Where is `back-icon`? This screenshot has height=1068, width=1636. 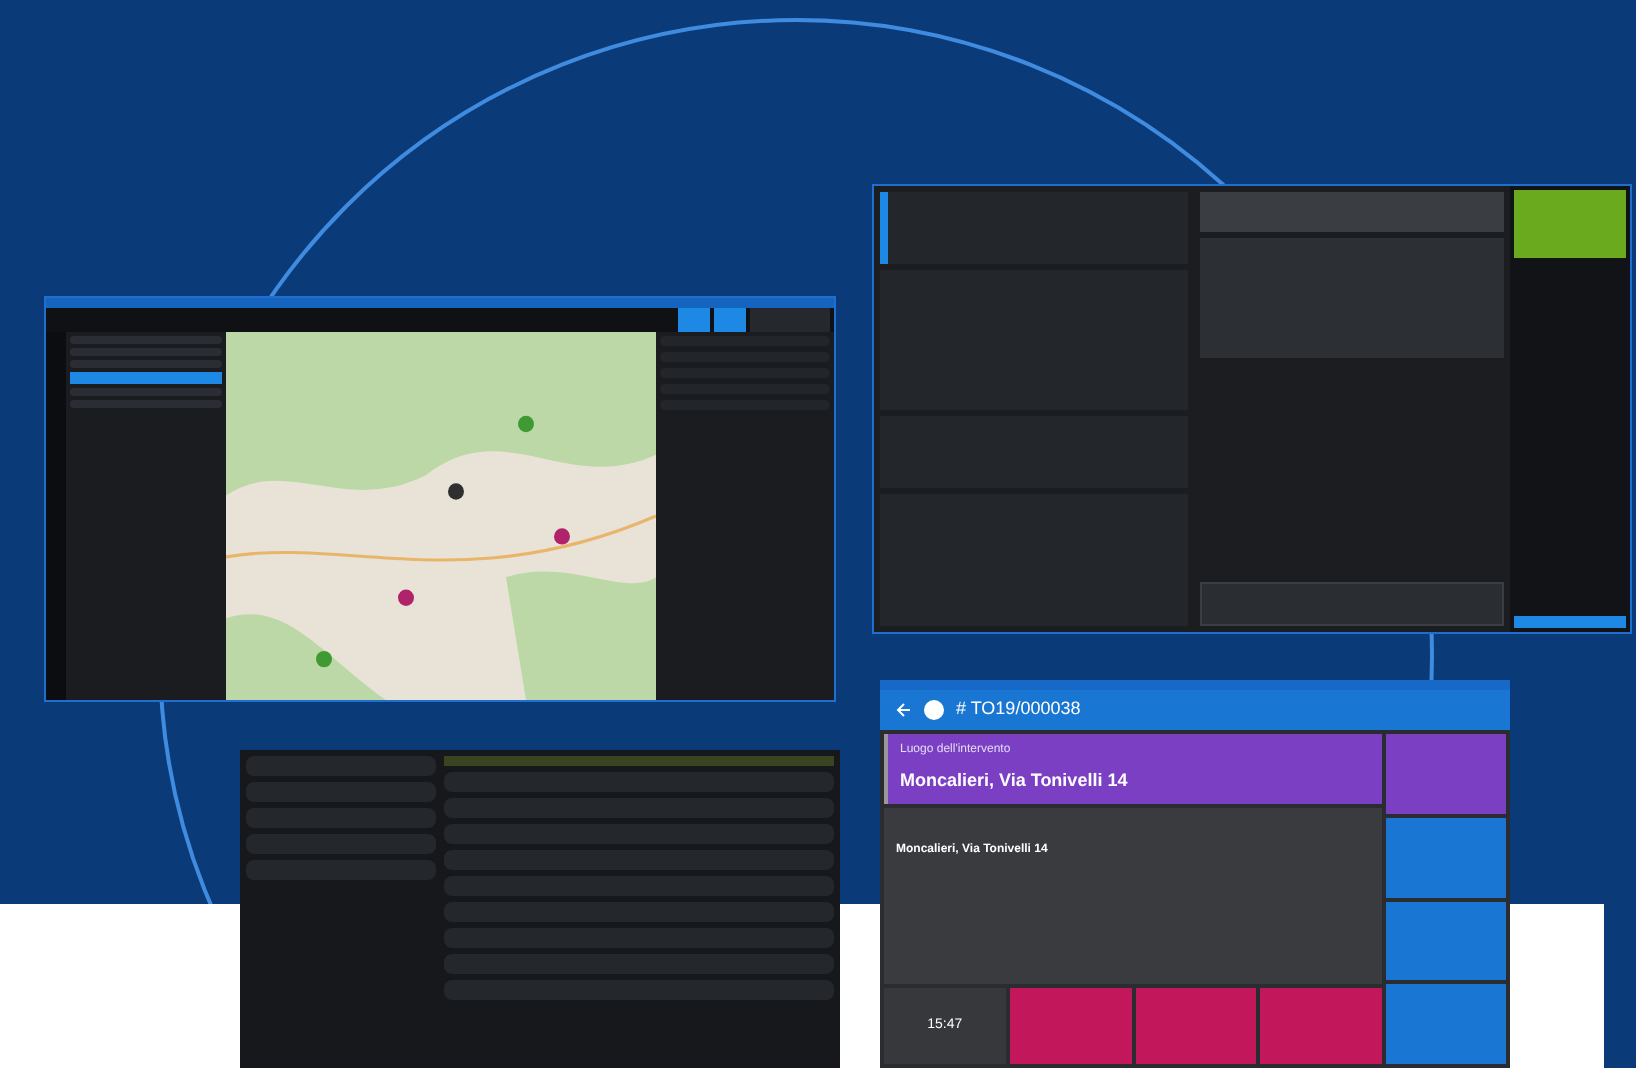 back-icon is located at coordinates (904, 710).